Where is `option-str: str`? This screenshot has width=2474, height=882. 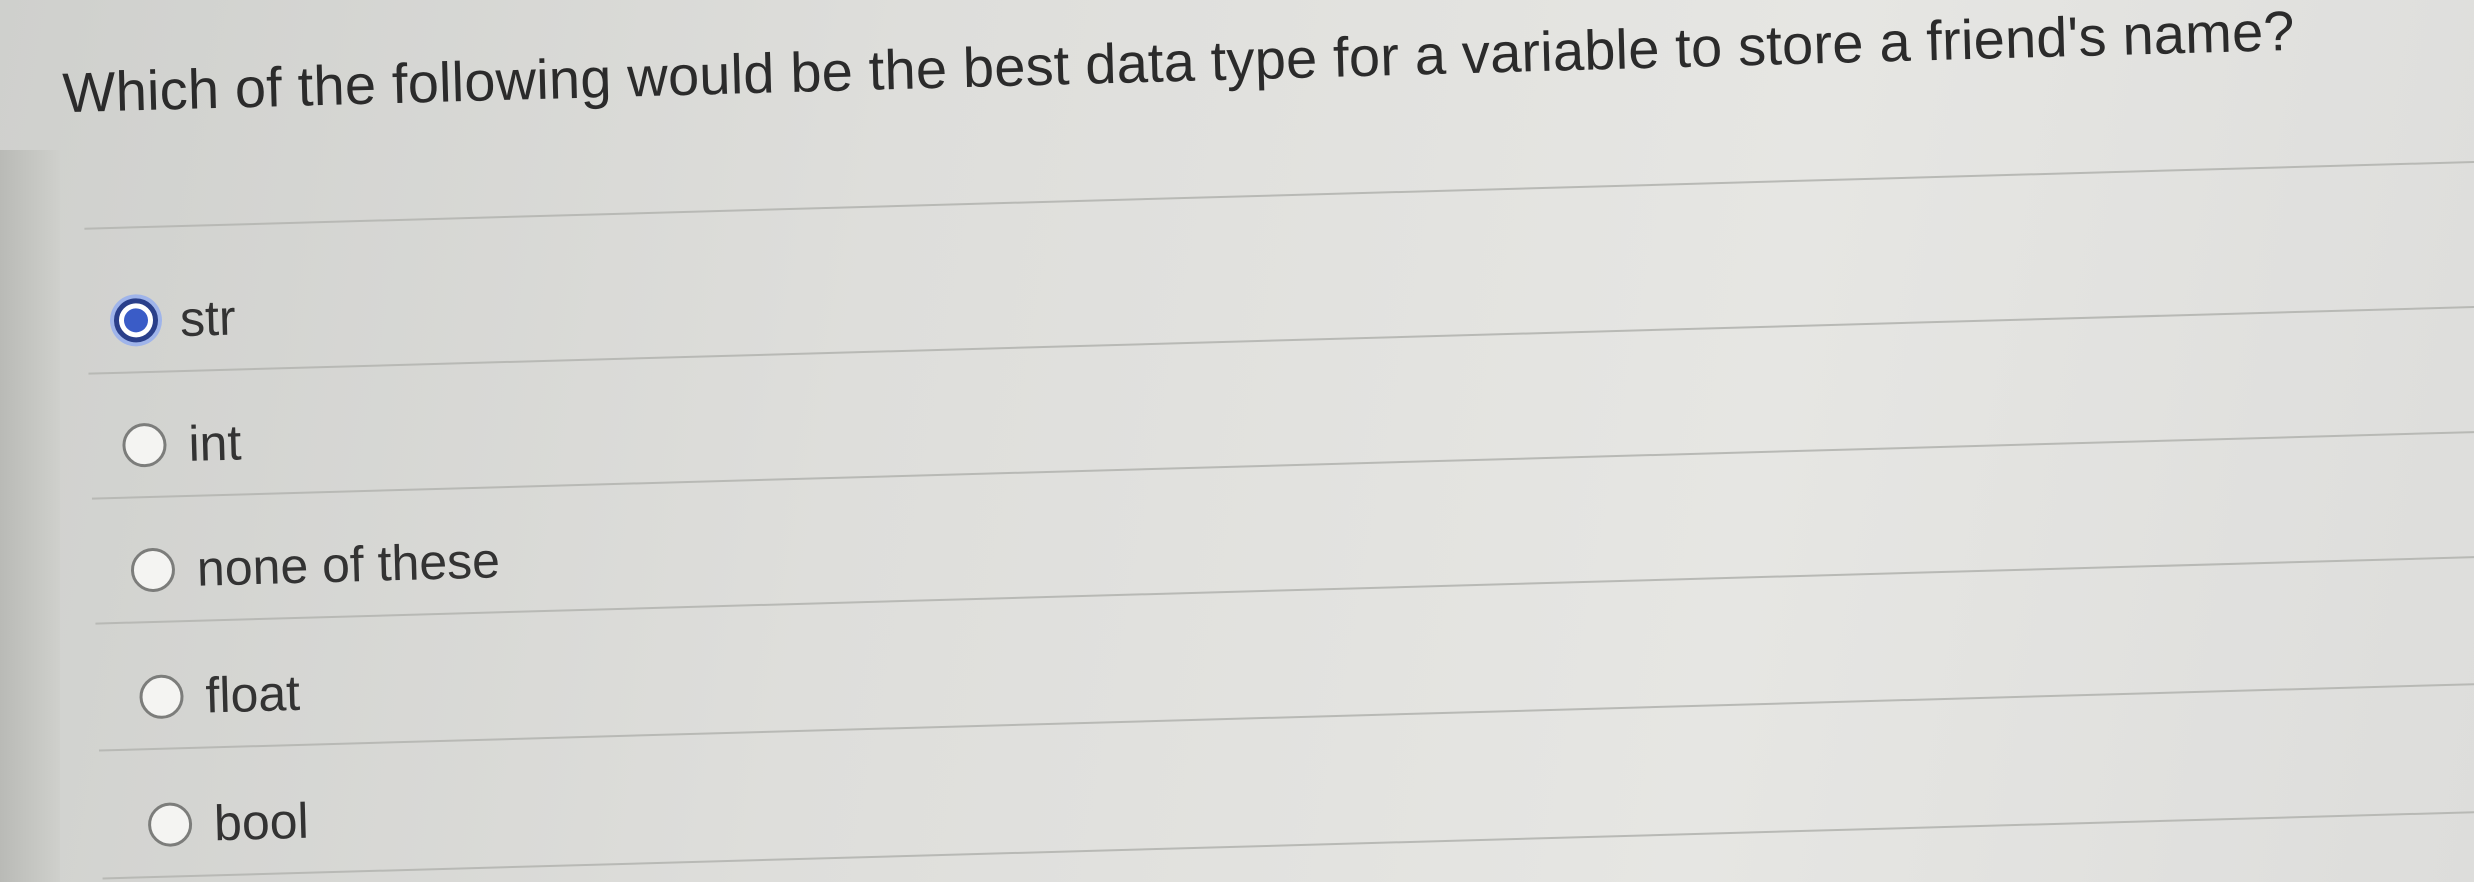 option-str: str is located at coordinates (174, 319).